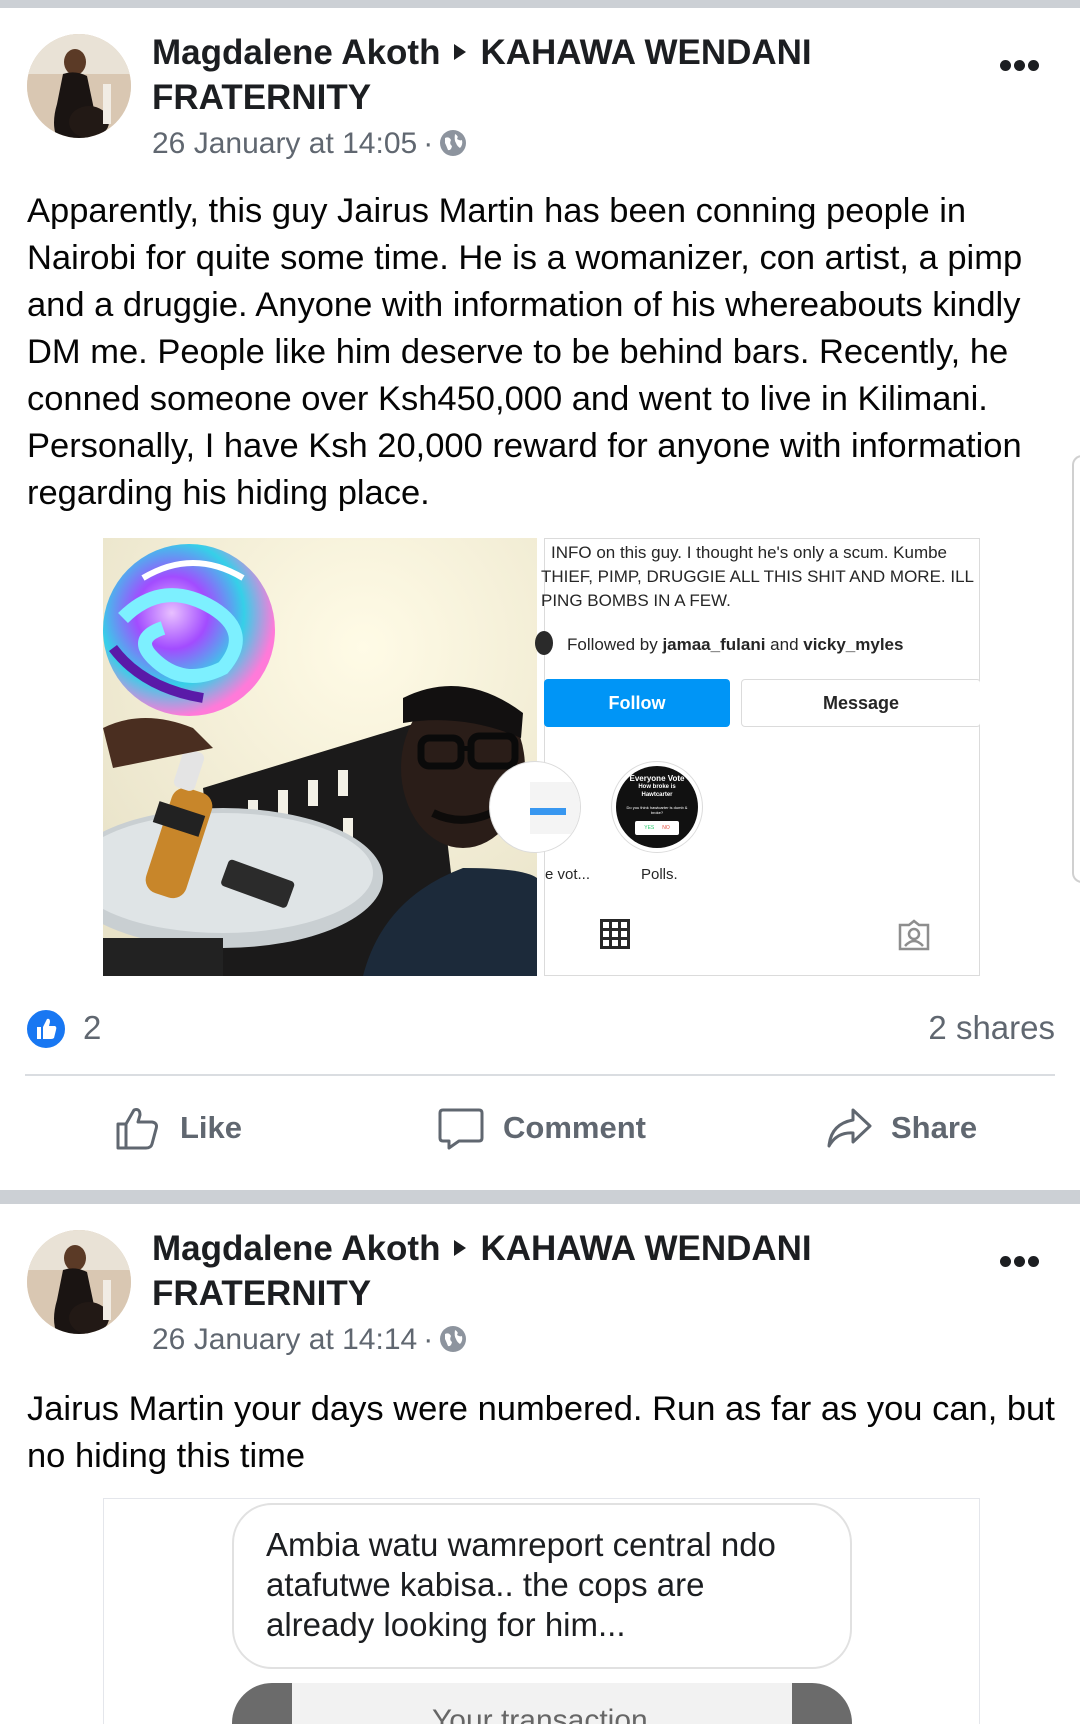 Image resolution: width=1080 pixels, height=1724 pixels. Describe the element at coordinates (540, 1714) in the screenshot. I see `chat-partial-text: Your transaction` at that location.